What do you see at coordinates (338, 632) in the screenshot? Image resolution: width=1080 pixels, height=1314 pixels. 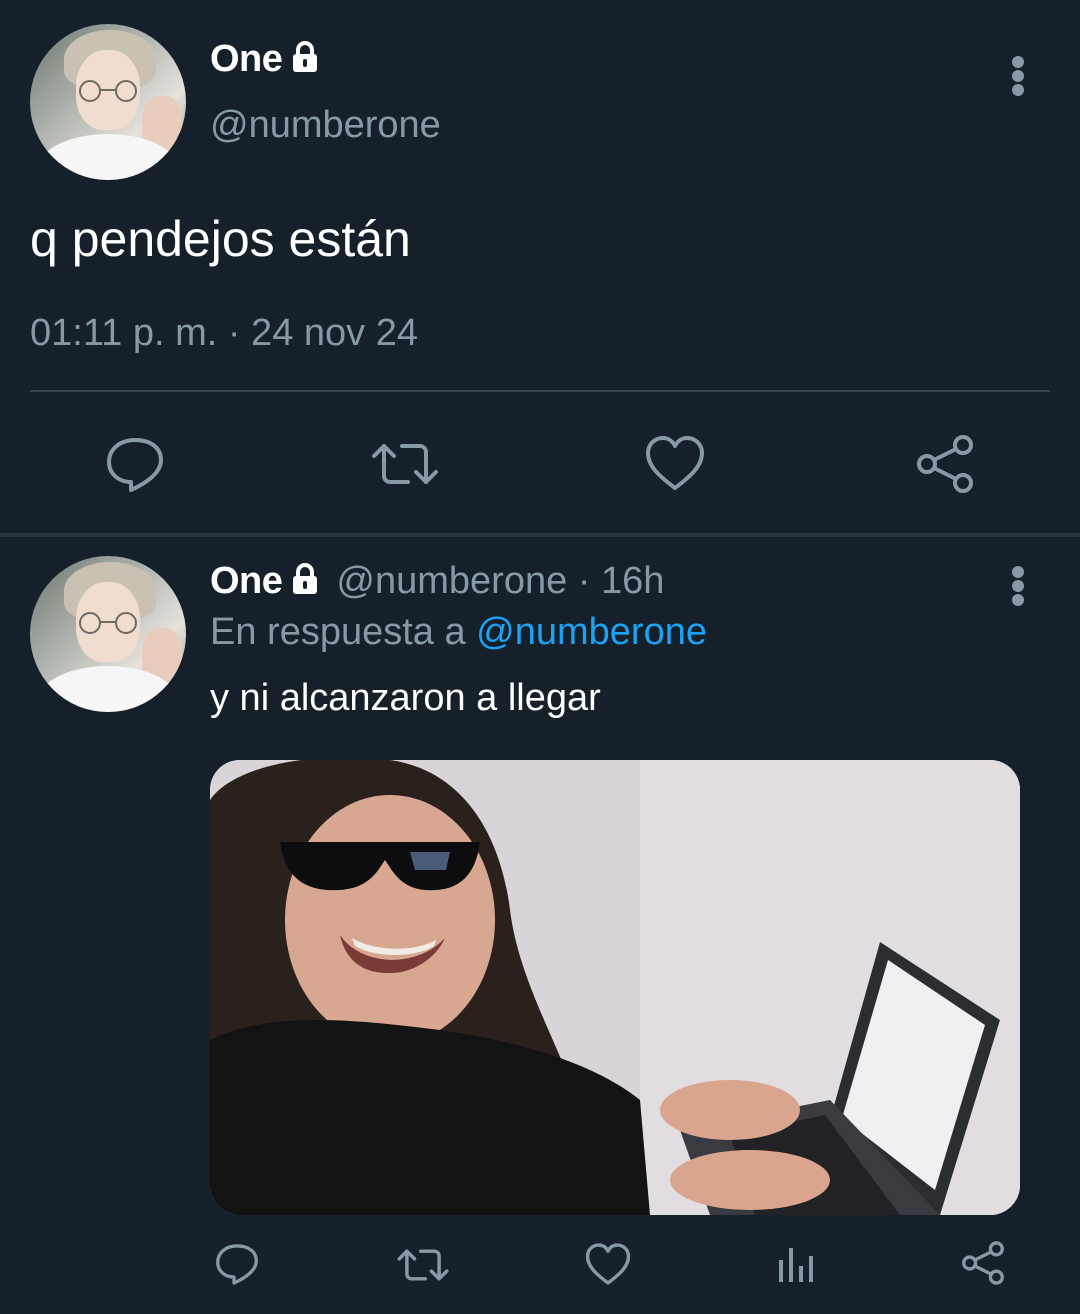 I see `in-reply-to-label: En respuesta a` at bounding box center [338, 632].